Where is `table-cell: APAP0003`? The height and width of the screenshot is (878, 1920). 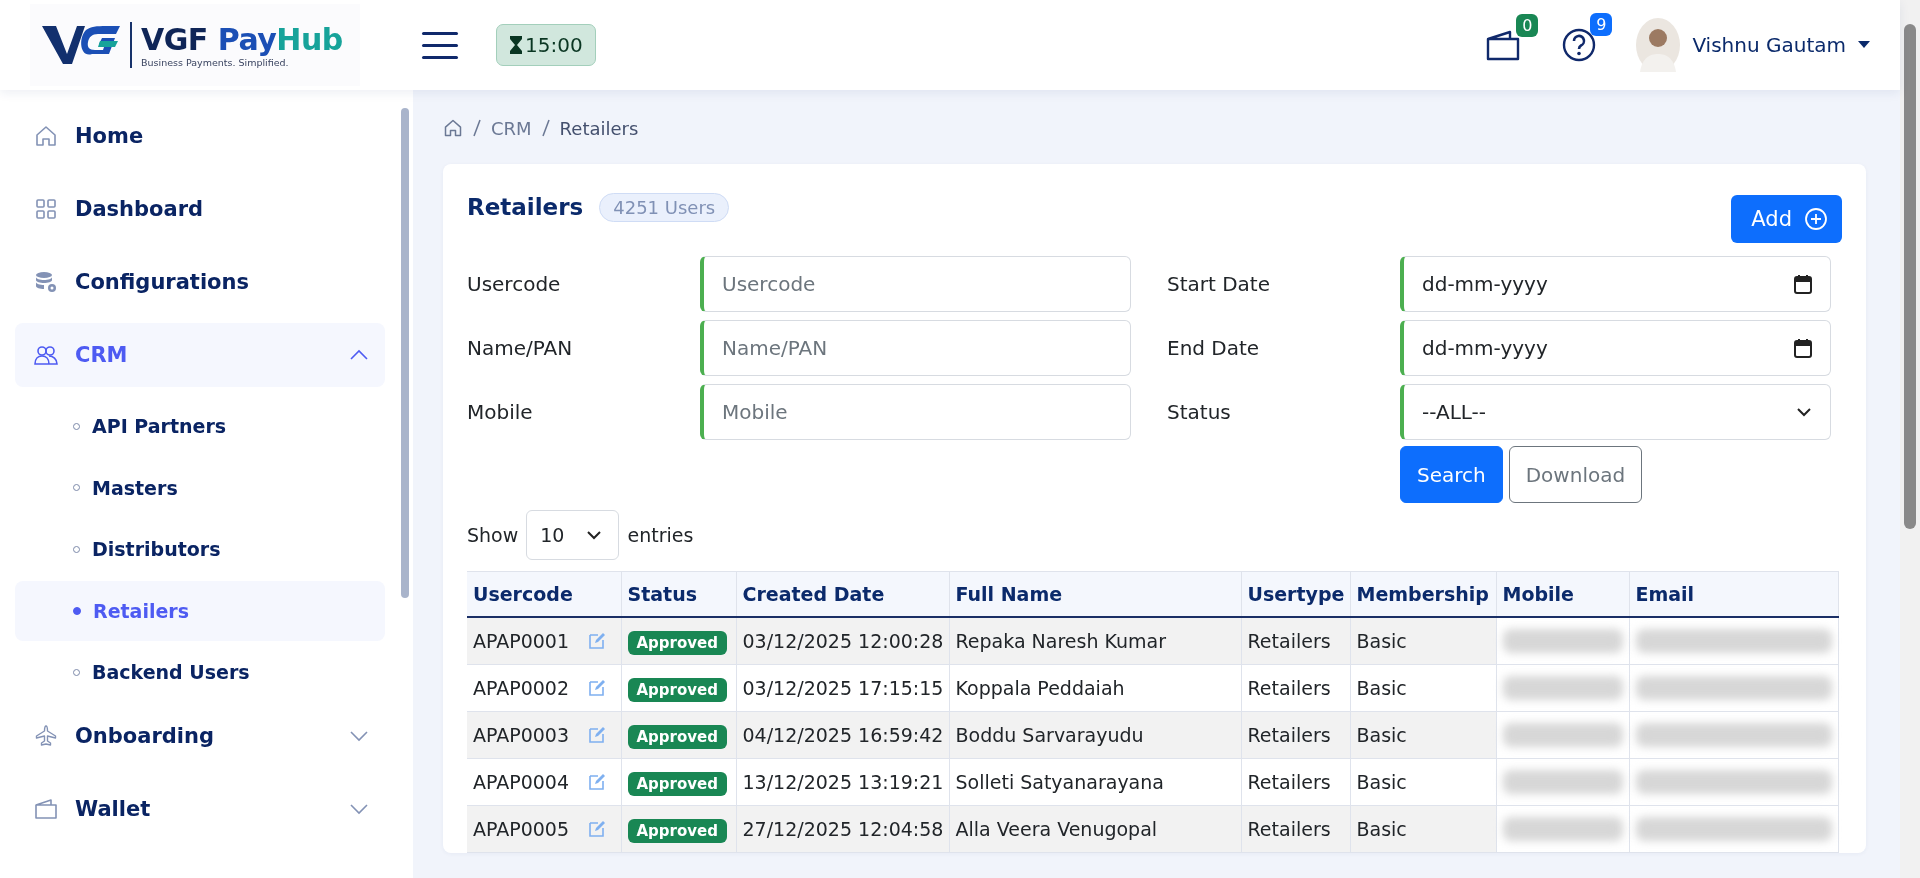 table-cell: APAP0003 is located at coordinates (521, 735).